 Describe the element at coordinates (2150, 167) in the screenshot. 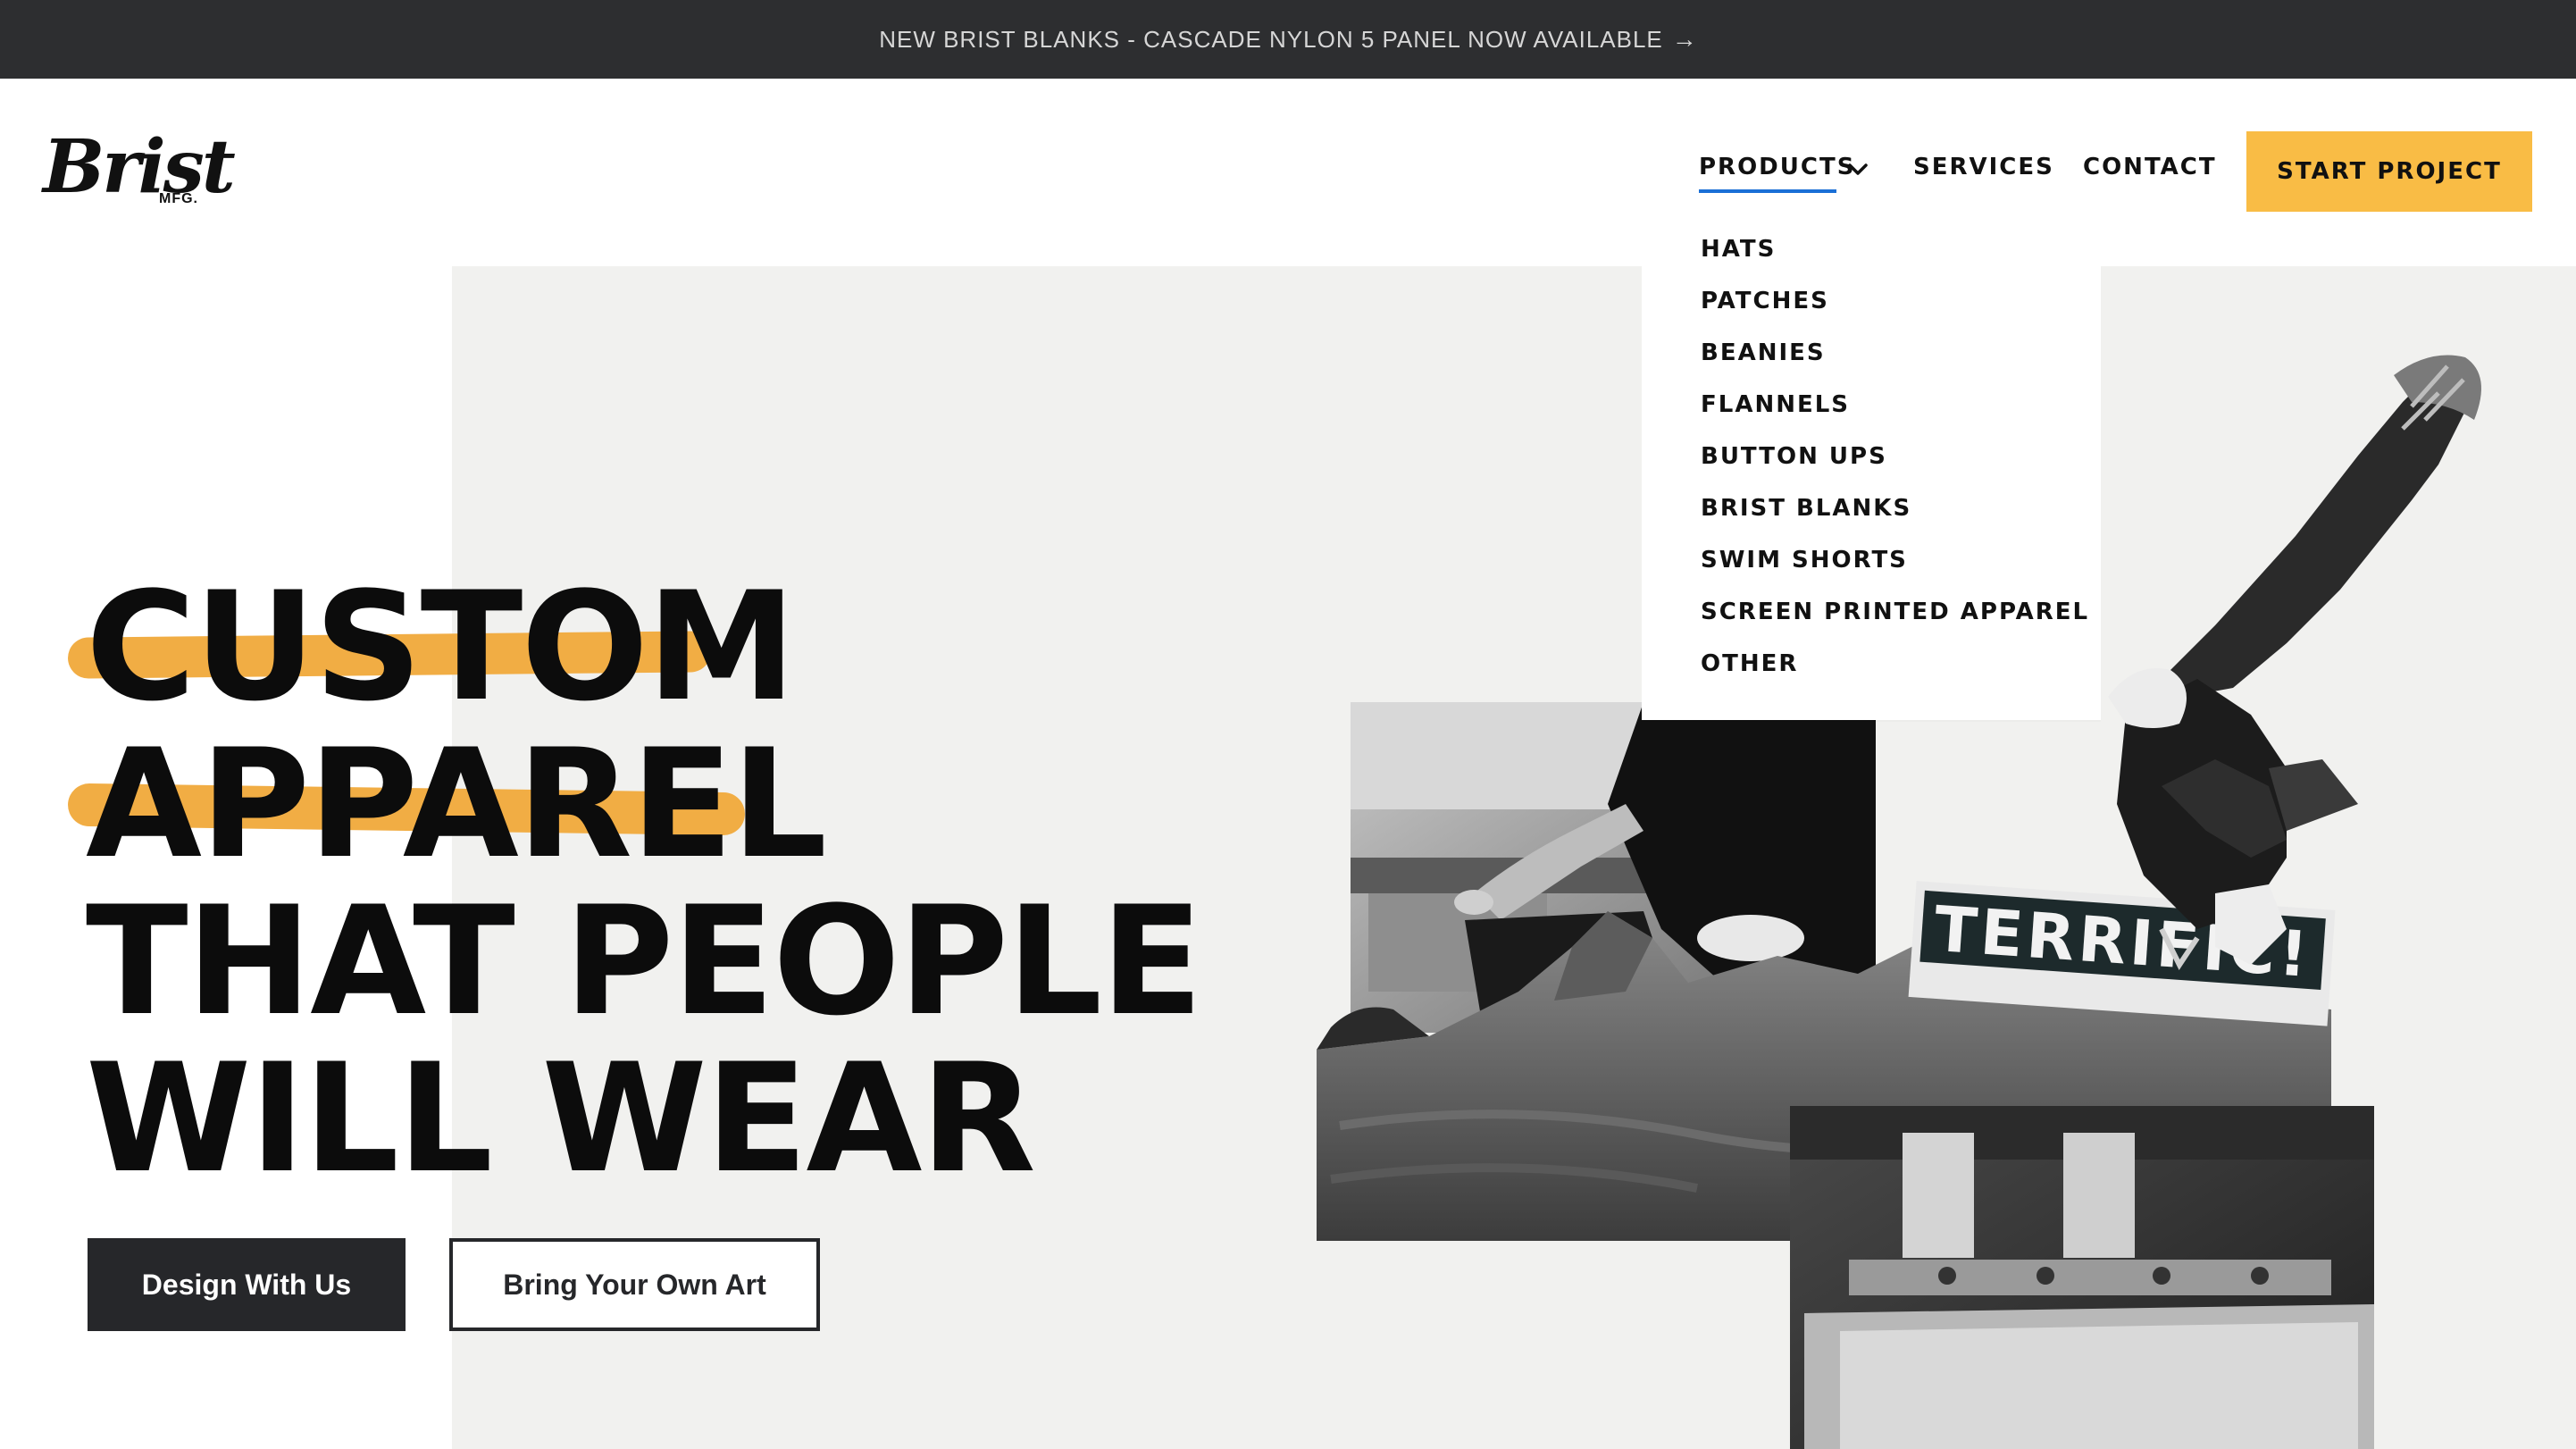

I see `nav-contact: CONTACT` at that location.